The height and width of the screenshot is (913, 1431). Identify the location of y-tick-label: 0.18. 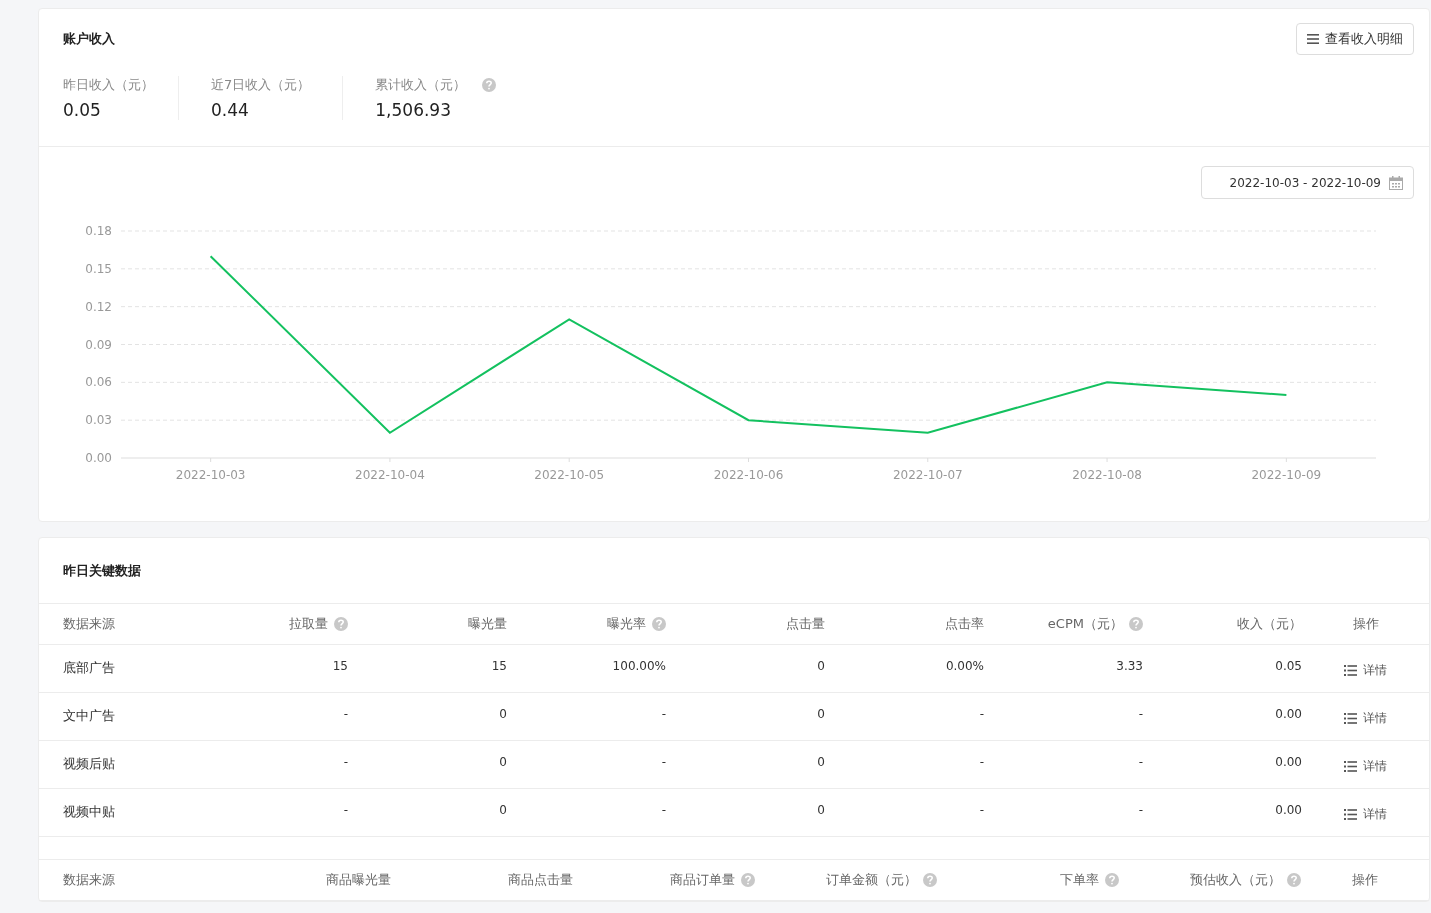
(98, 231).